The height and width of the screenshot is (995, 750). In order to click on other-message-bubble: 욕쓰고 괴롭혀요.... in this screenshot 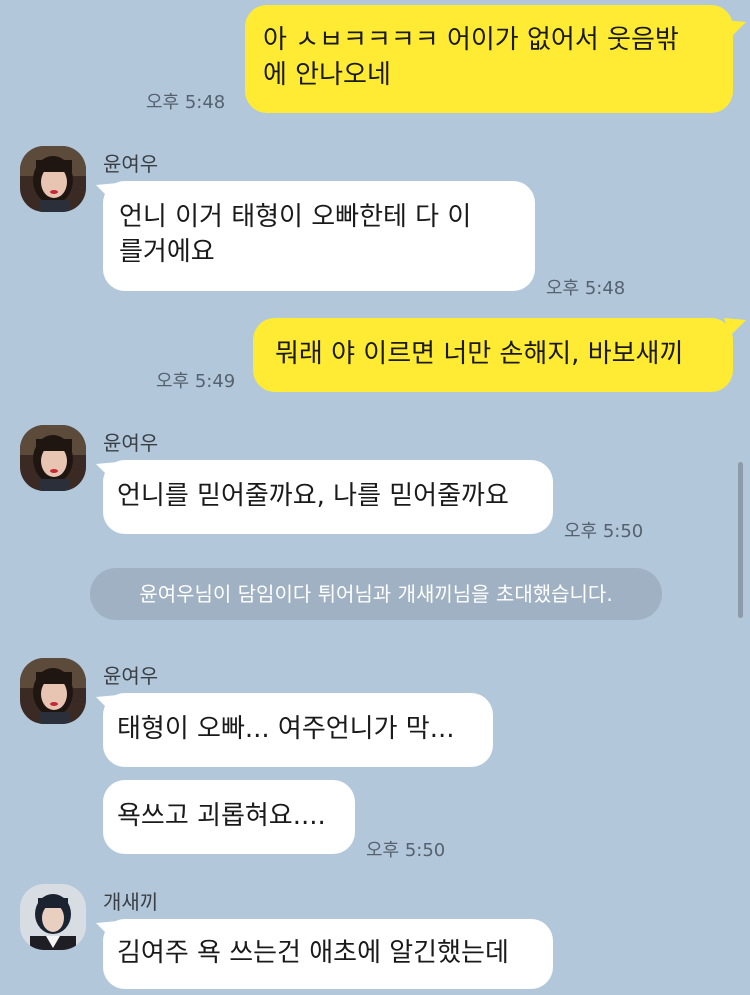, I will do `click(229, 817)`.